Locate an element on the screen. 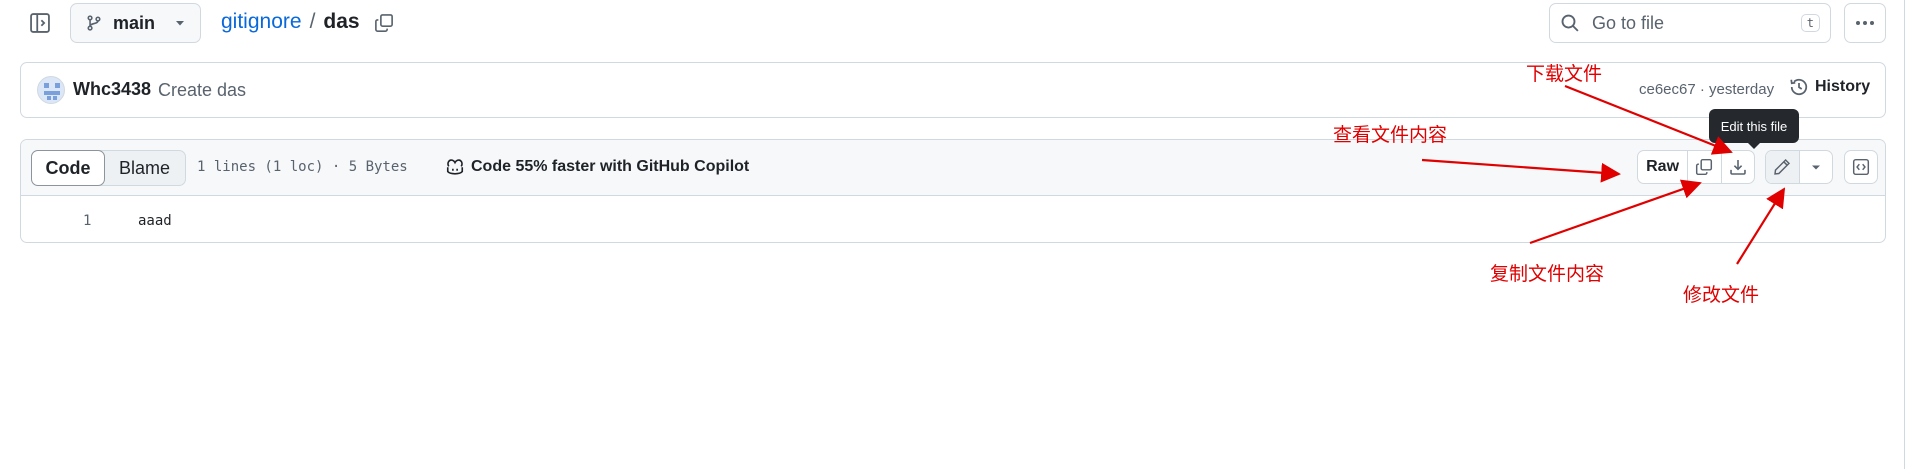 Image resolution: width=1920 pixels, height=469 pixels. commit-author-link: Whc3438 is located at coordinates (112, 89).